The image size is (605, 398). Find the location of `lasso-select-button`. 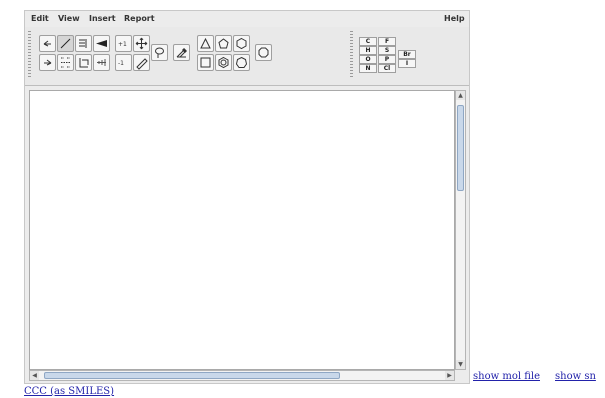

lasso-select-button is located at coordinates (159, 52).